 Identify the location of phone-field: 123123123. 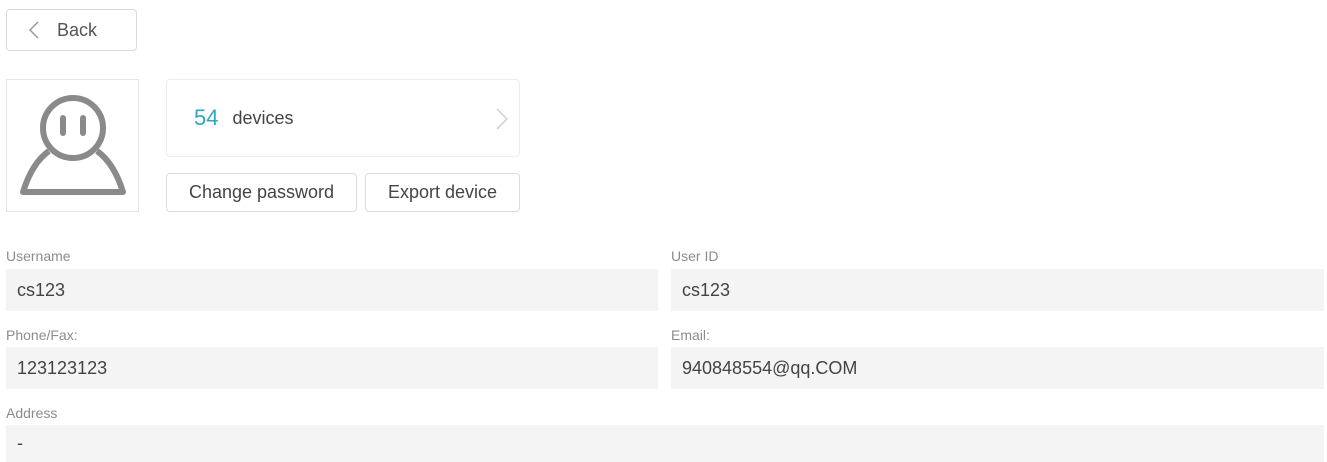
(332, 368).